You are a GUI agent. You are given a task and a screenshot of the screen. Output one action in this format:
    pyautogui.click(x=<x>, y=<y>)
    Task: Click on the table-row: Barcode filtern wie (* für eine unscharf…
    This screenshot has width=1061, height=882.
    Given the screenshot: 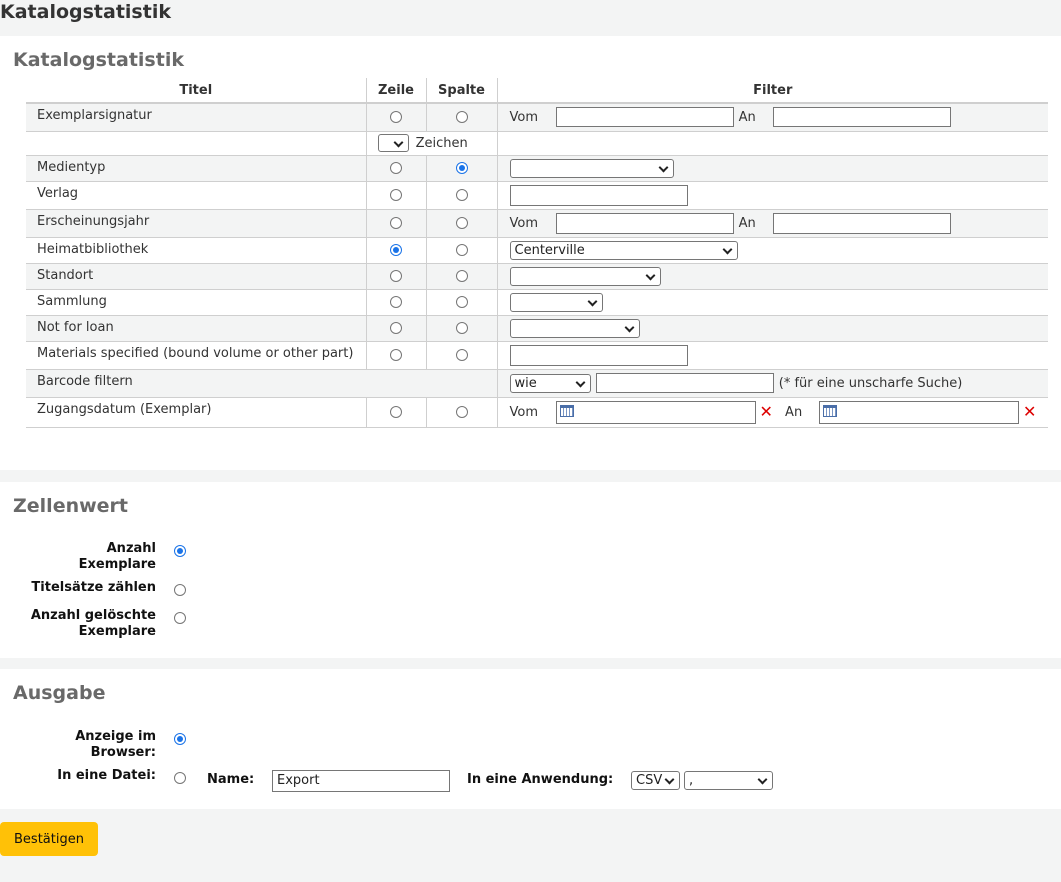 What is the action you would take?
    pyautogui.click(x=537, y=383)
    